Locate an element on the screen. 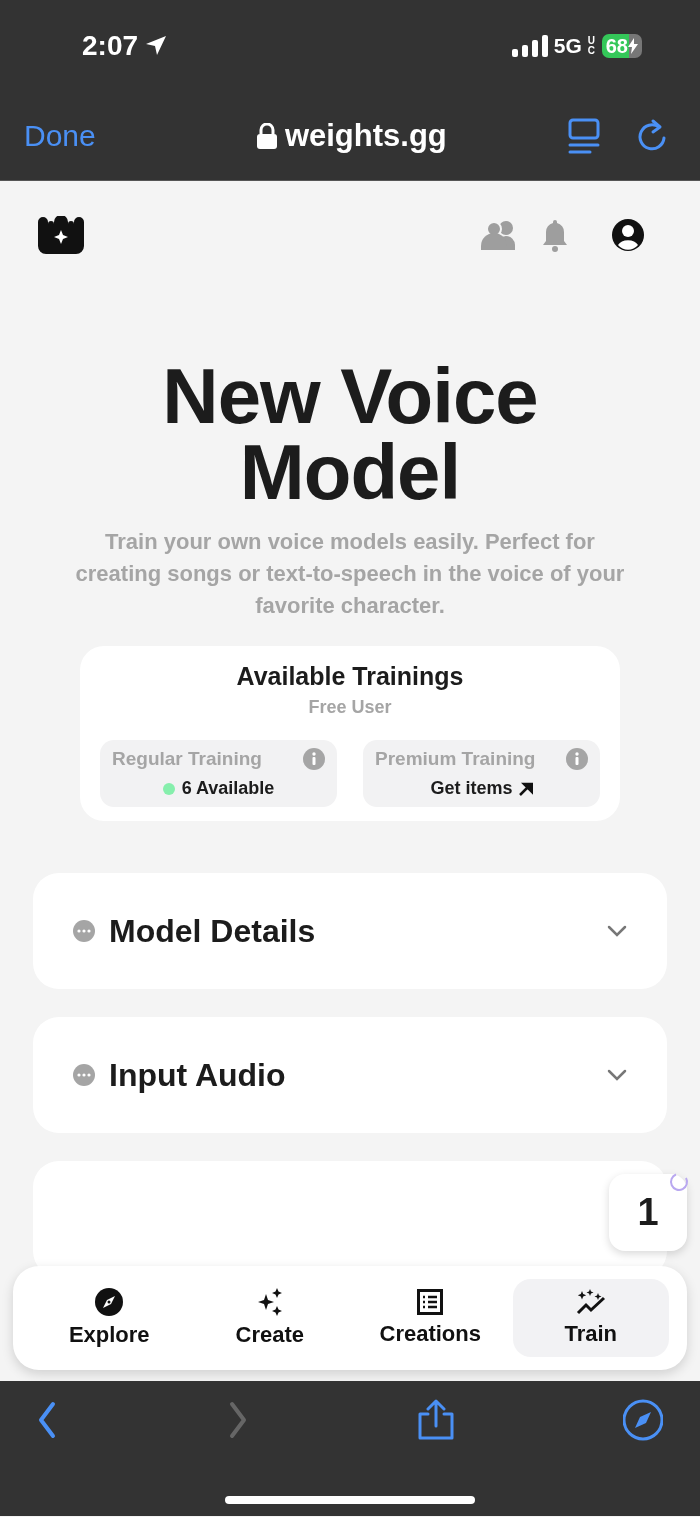 The width and height of the screenshot is (700, 1517). share-icon is located at coordinates (436, 1420).